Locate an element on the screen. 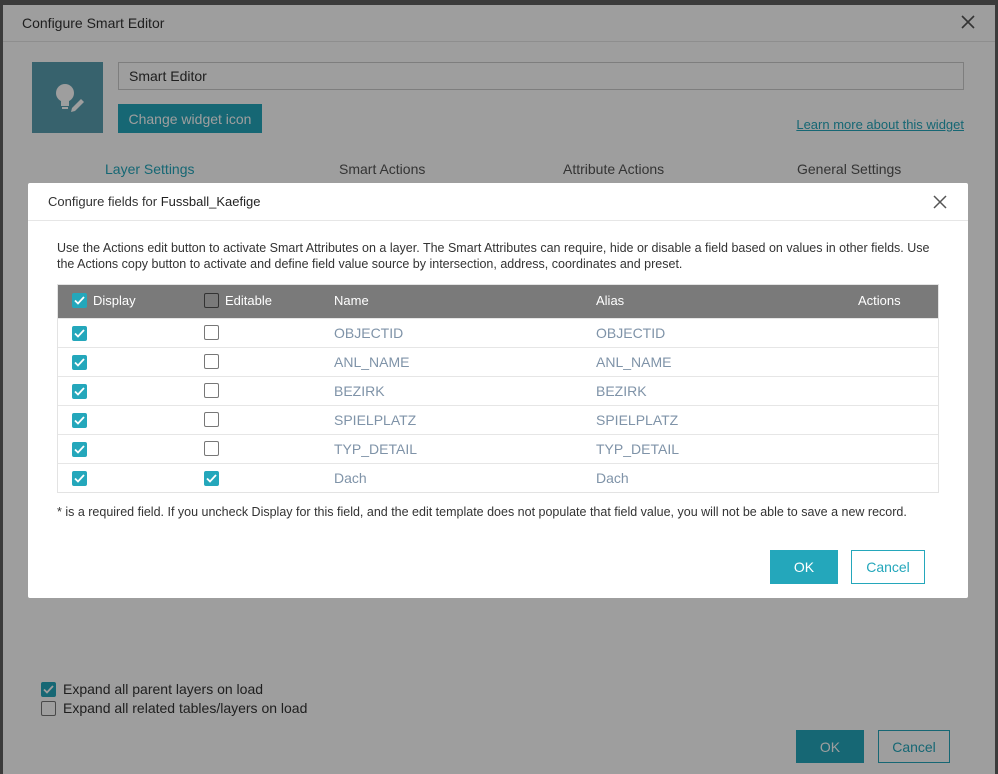 Image resolution: width=998 pixels, height=774 pixels. table-row: TYP_DETAIL TYP_DETAIL is located at coordinates (498, 448).